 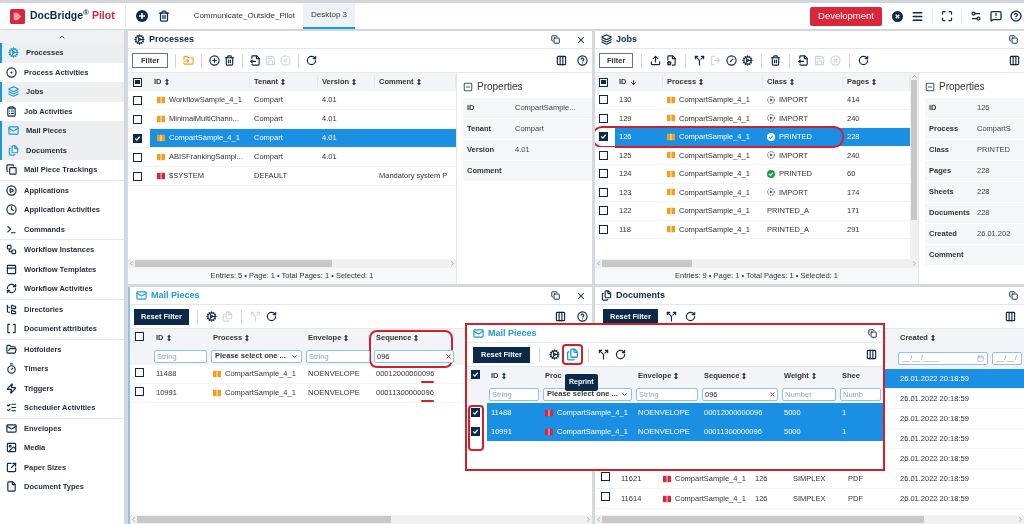 I want to click on block-icon, so click(x=732, y=60).